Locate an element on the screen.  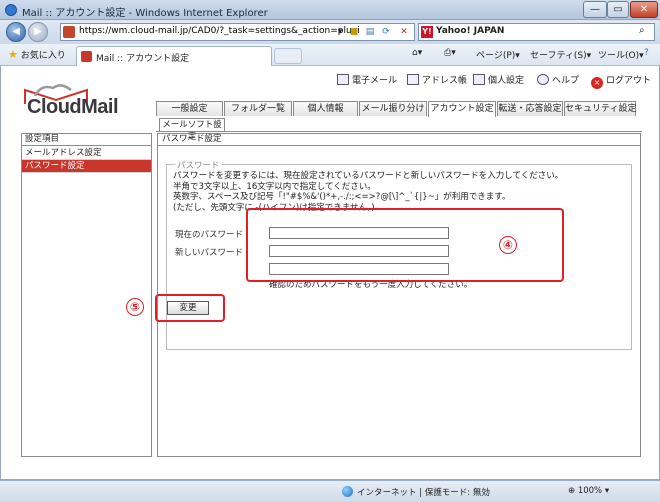
back-button: ◀ is located at coordinates (16, 32).